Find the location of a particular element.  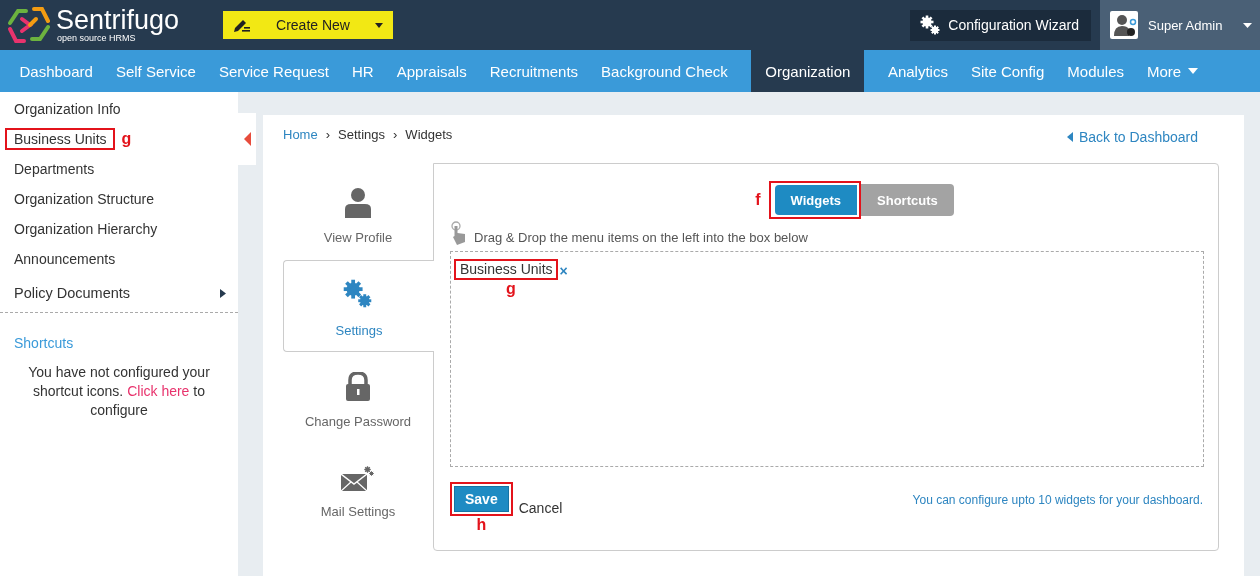

nav-item: Analytics is located at coordinates (918, 71).